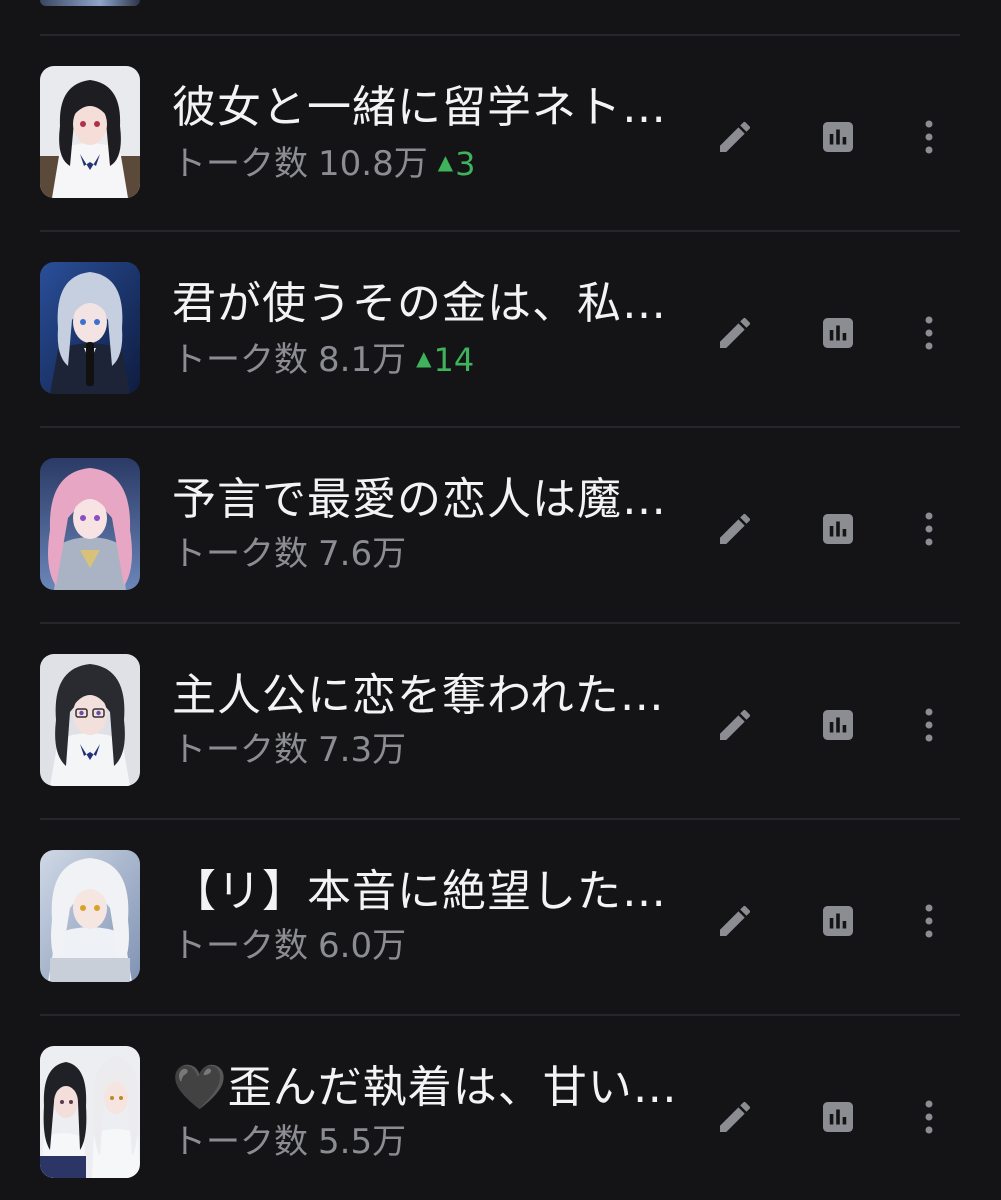 Image resolution: width=1001 pixels, height=1200 pixels. Describe the element at coordinates (454, 360) in the screenshot. I see `rank-up-value: 14` at that location.